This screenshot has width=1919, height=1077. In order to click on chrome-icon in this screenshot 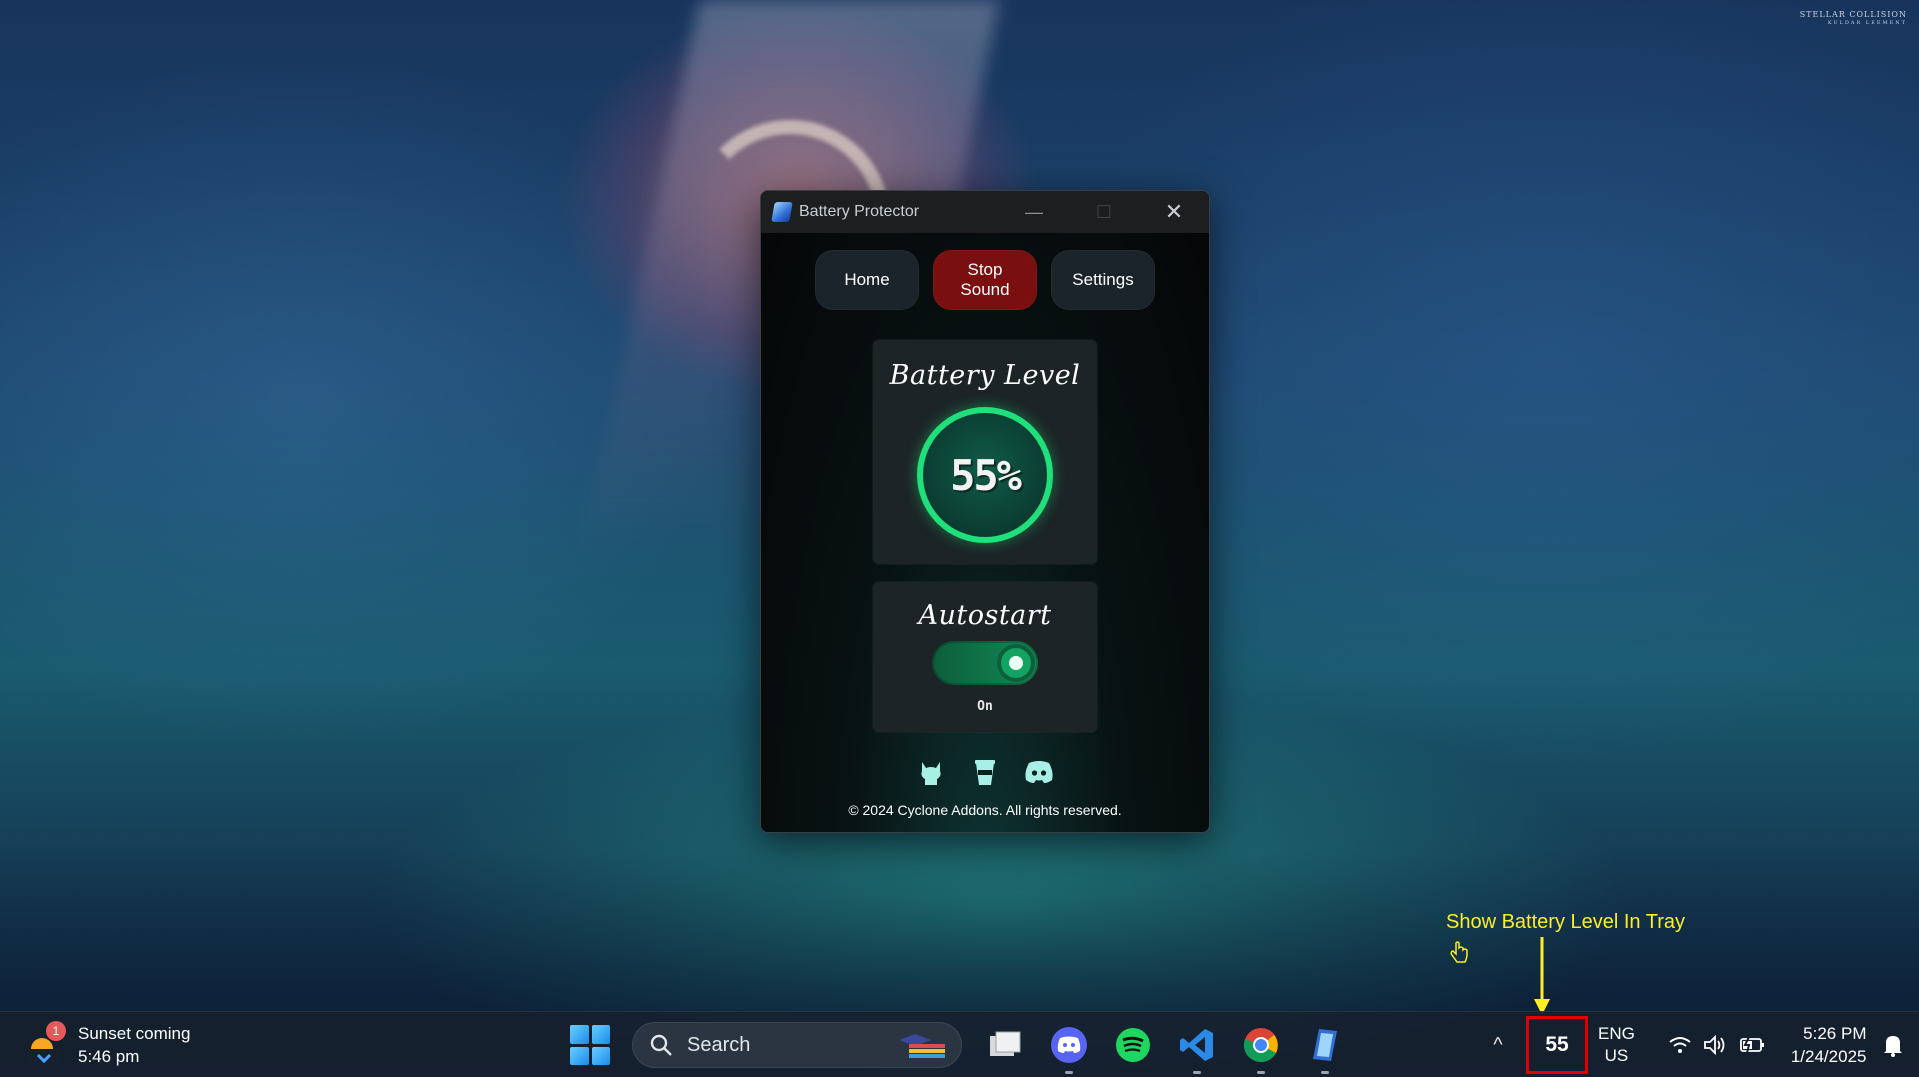, I will do `click(1261, 1049)`.